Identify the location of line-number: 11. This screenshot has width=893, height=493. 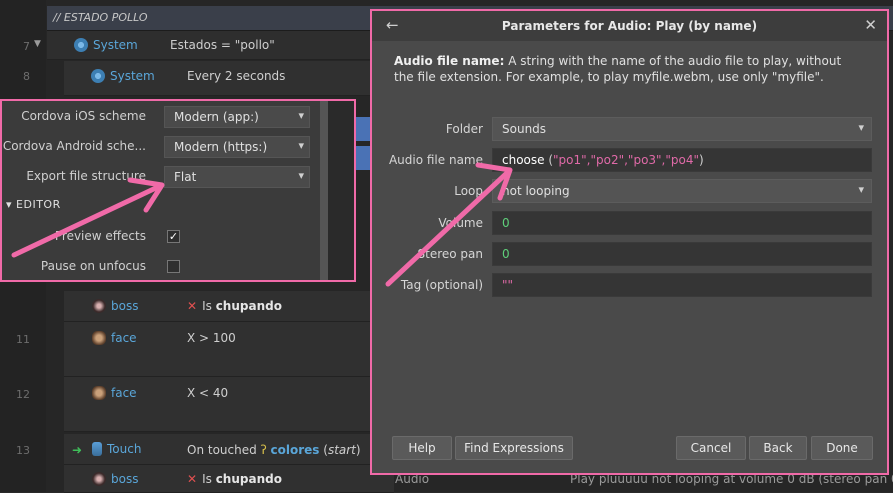
(23, 339).